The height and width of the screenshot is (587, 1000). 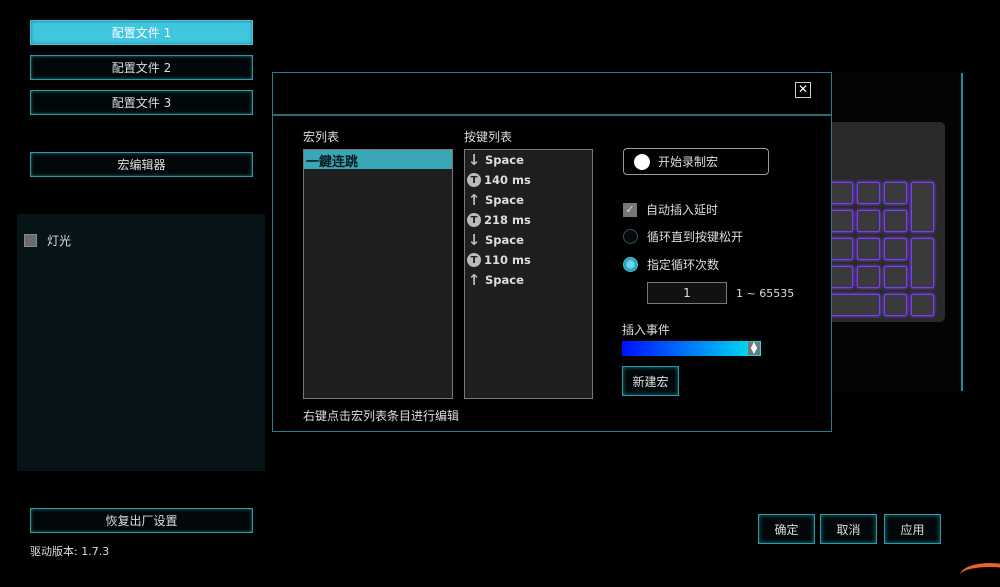 What do you see at coordinates (803, 90) in the screenshot?
I see `close-icon: ✕` at bounding box center [803, 90].